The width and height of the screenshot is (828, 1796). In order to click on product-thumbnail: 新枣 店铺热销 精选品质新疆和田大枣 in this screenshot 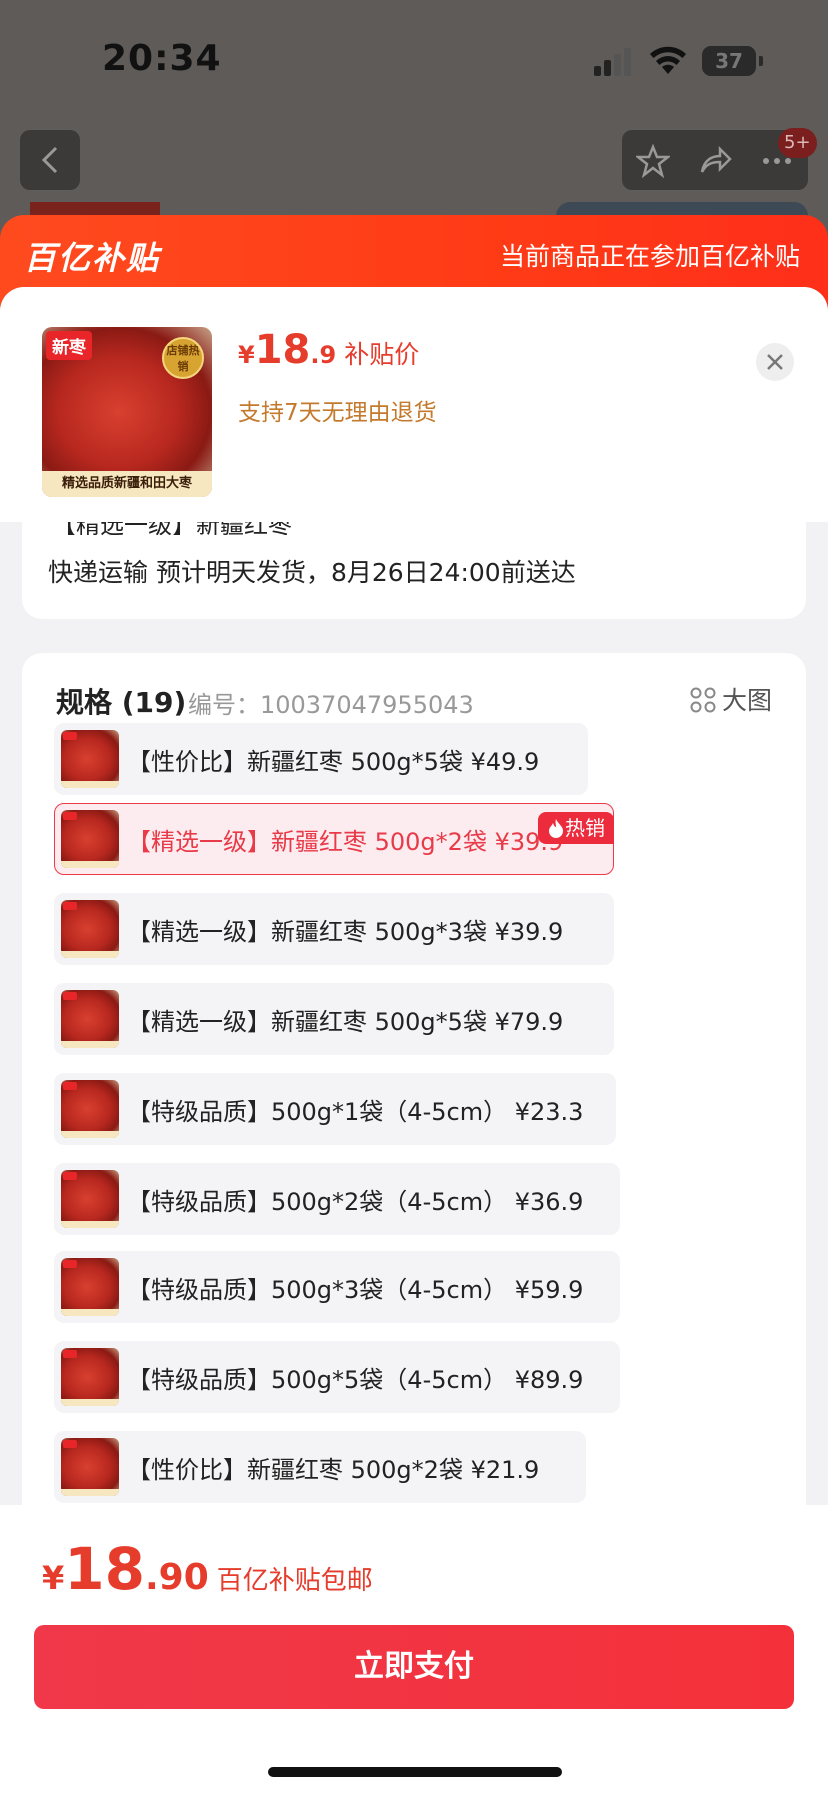, I will do `click(127, 412)`.